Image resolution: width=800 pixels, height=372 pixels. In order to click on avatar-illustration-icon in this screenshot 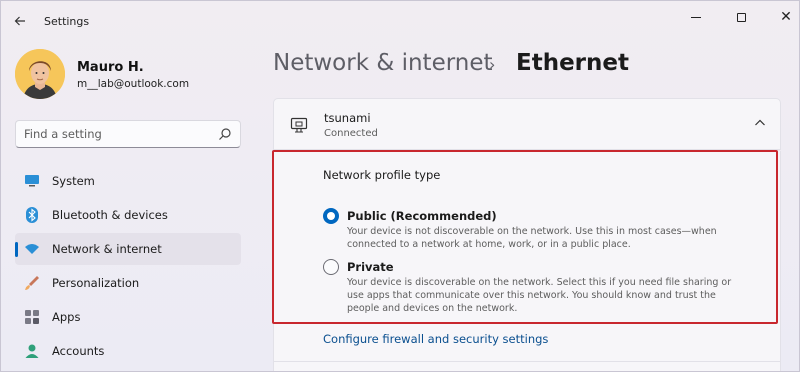, I will do `click(40, 74)`.